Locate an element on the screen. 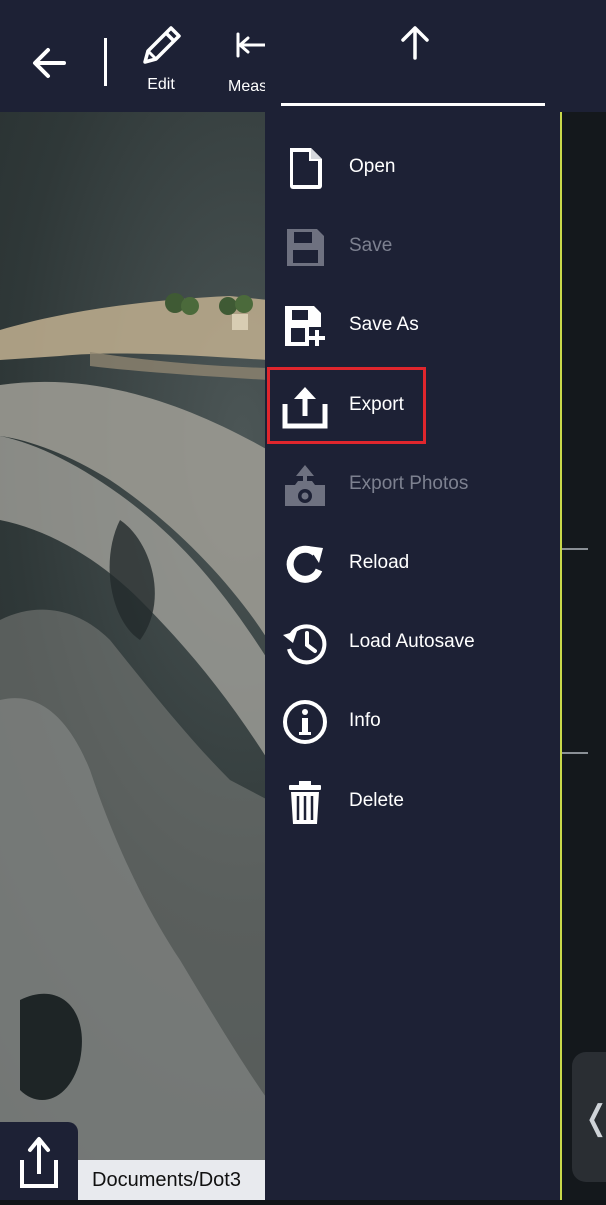  share-button is located at coordinates (39, 1161).